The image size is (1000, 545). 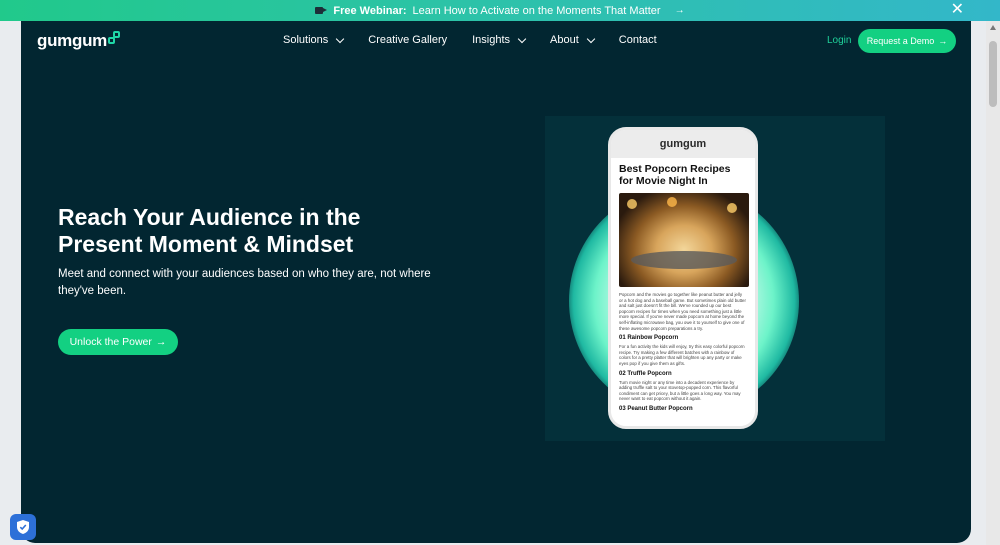 What do you see at coordinates (321, 10) in the screenshot?
I see `video-camera-icon` at bounding box center [321, 10].